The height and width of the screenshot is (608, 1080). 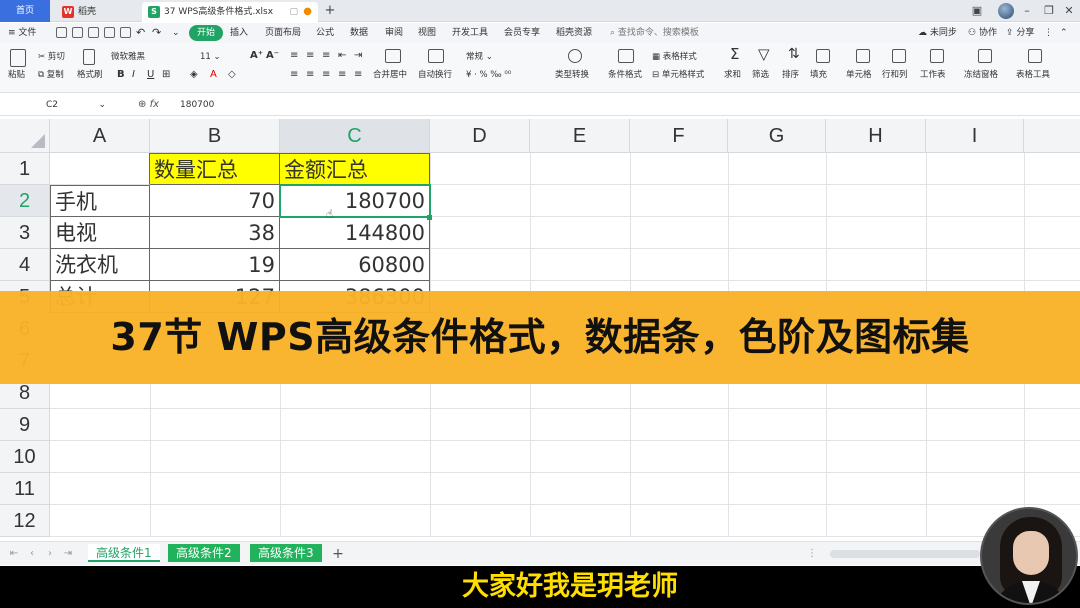 I want to click on freeze-panes-button: 冻结窗格, so click(x=981, y=75).